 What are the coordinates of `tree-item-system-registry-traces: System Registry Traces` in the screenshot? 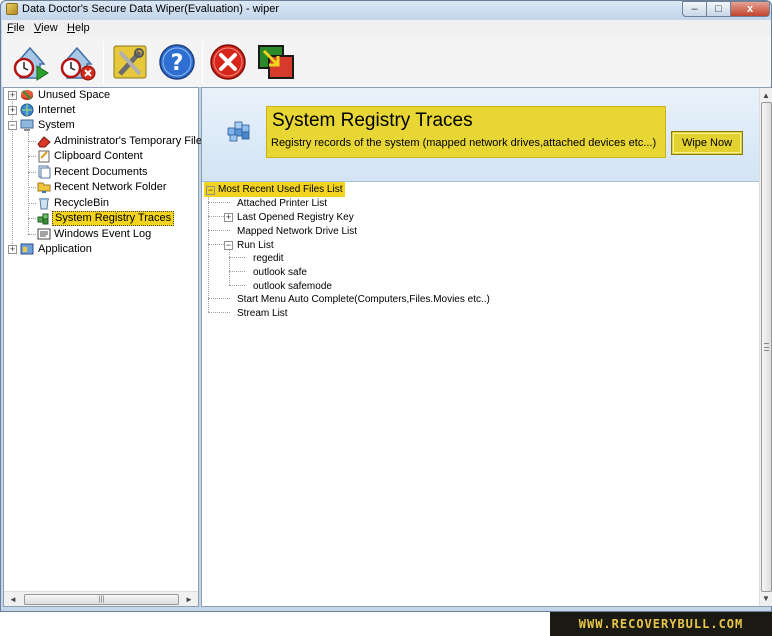 It's located at (99, 218).